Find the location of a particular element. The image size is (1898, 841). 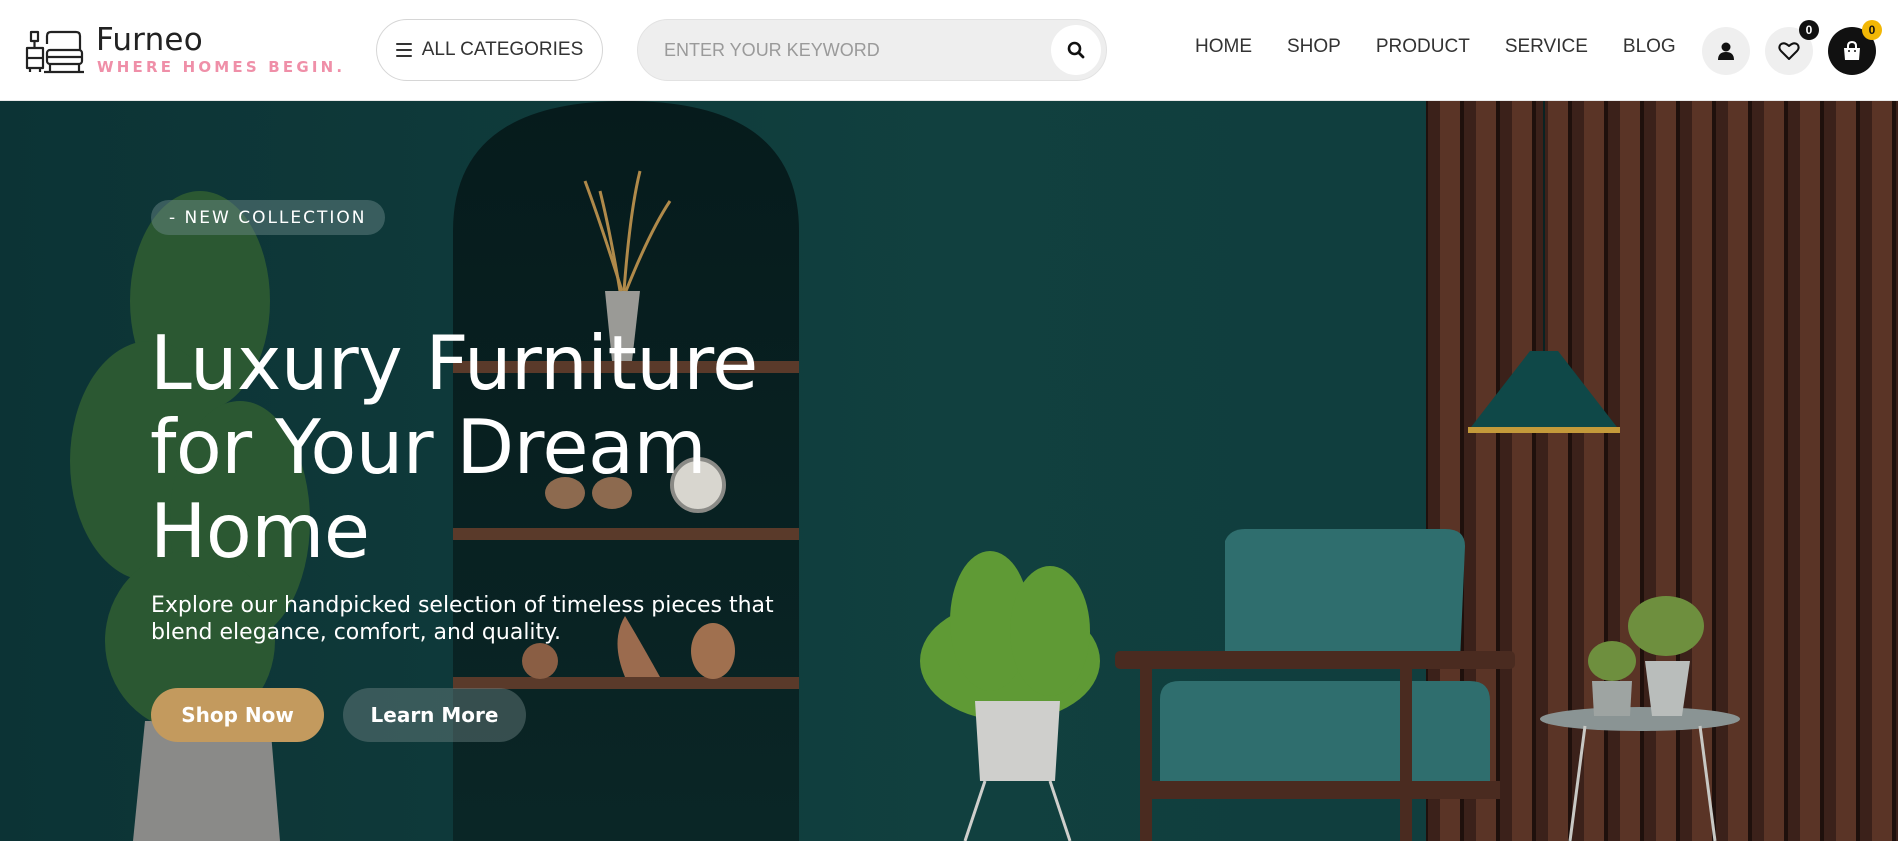

brand-logo: Furneo WHERE HOMES BEGIN. is located at coordinates (184, 50).